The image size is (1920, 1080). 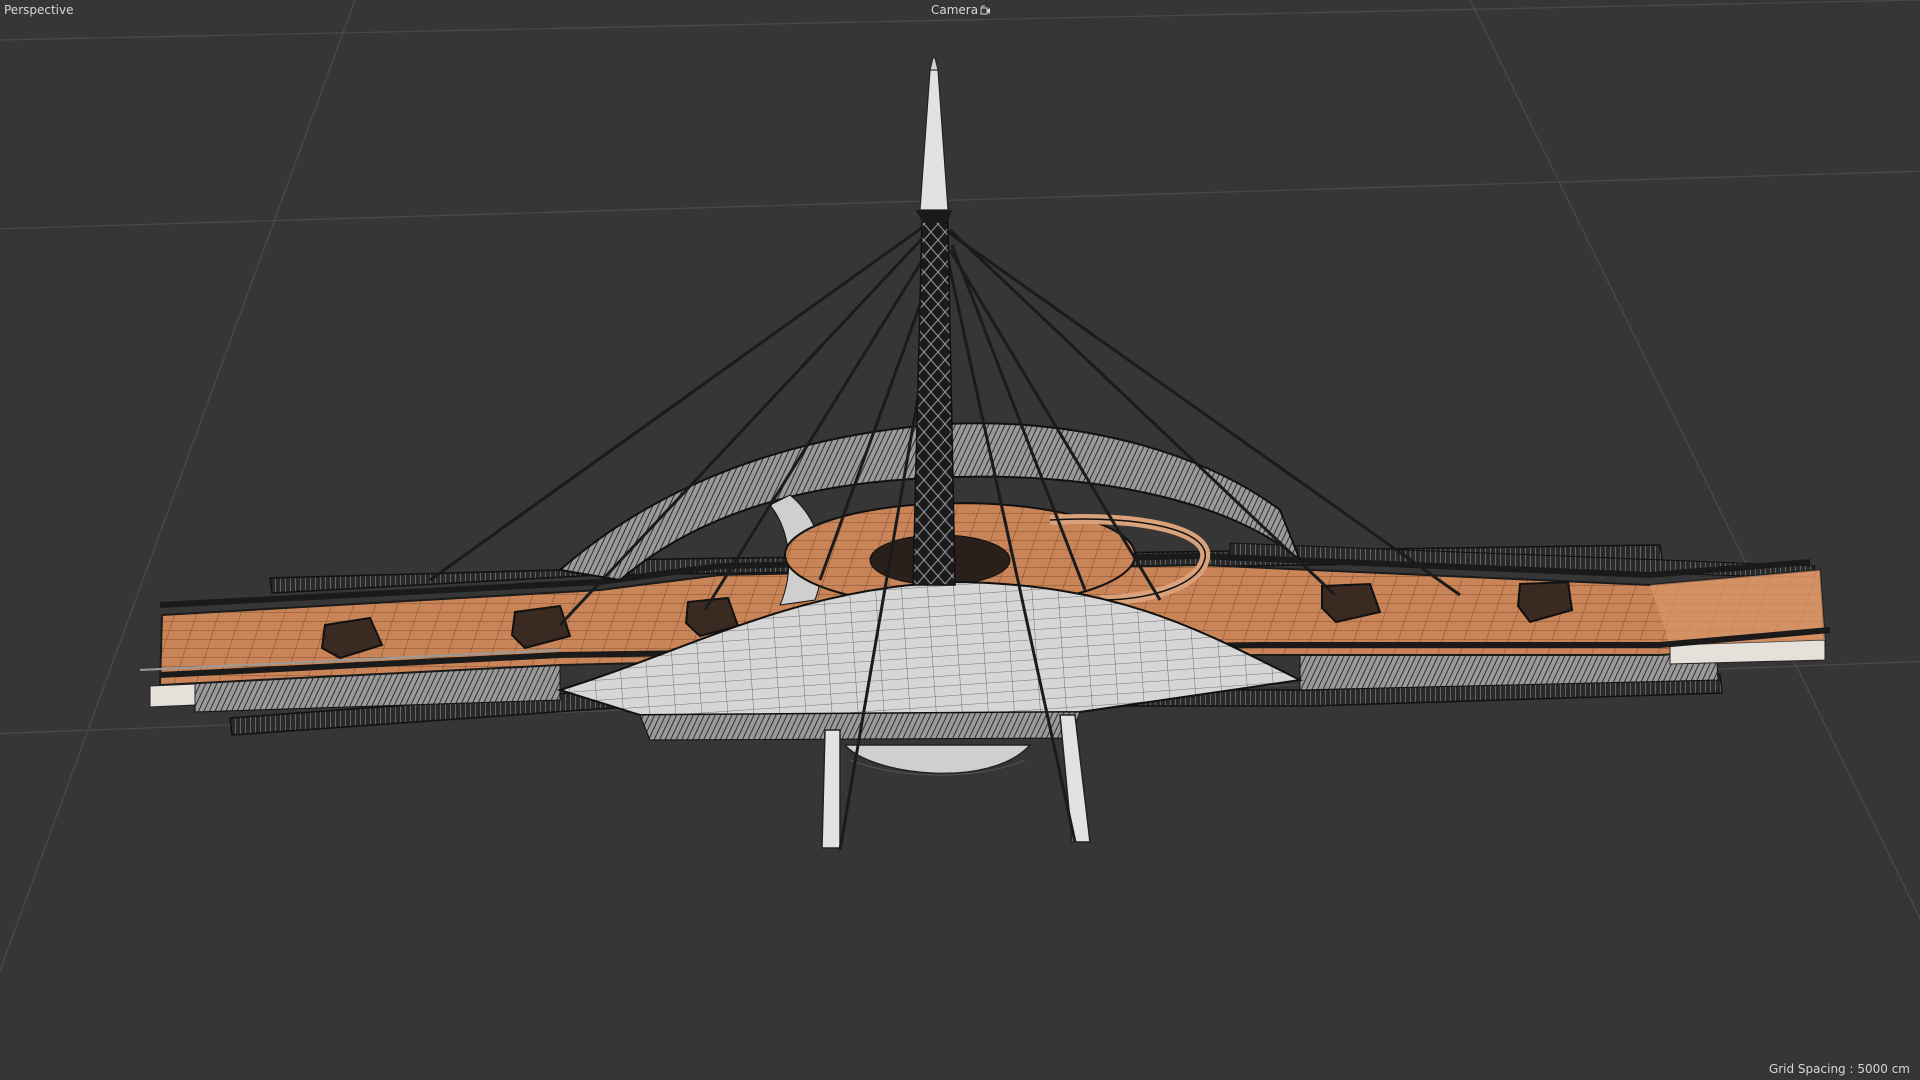 I want to click on camera-lock-icon, so click(x=986, y=10).